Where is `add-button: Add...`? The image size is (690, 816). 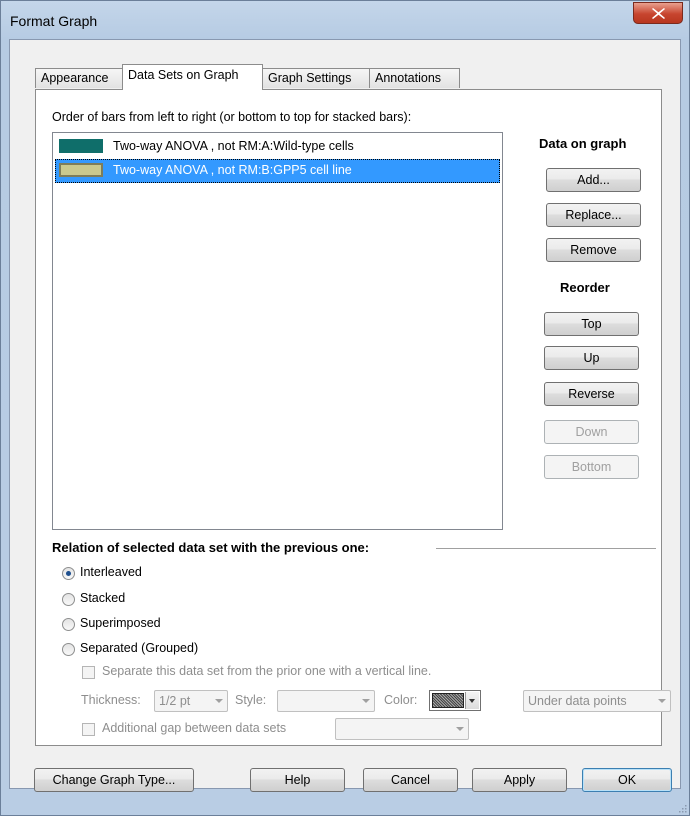 add-button: Add... is located at coordinates (593, 180).